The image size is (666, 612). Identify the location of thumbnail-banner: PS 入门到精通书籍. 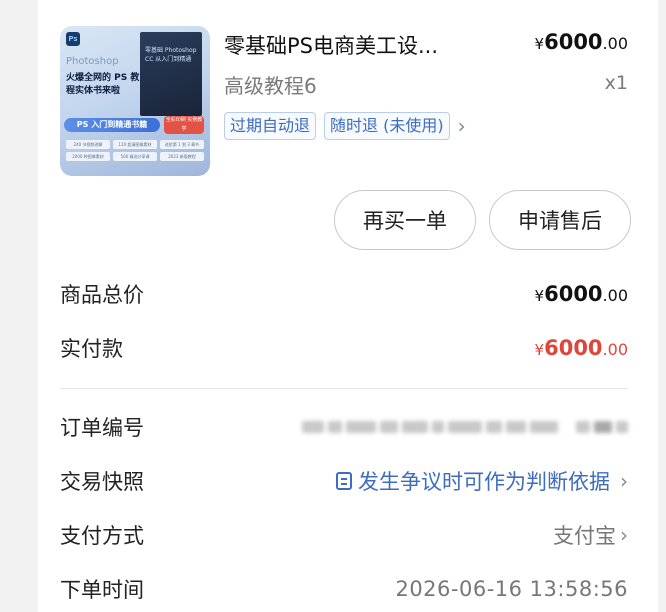
(112, 125).